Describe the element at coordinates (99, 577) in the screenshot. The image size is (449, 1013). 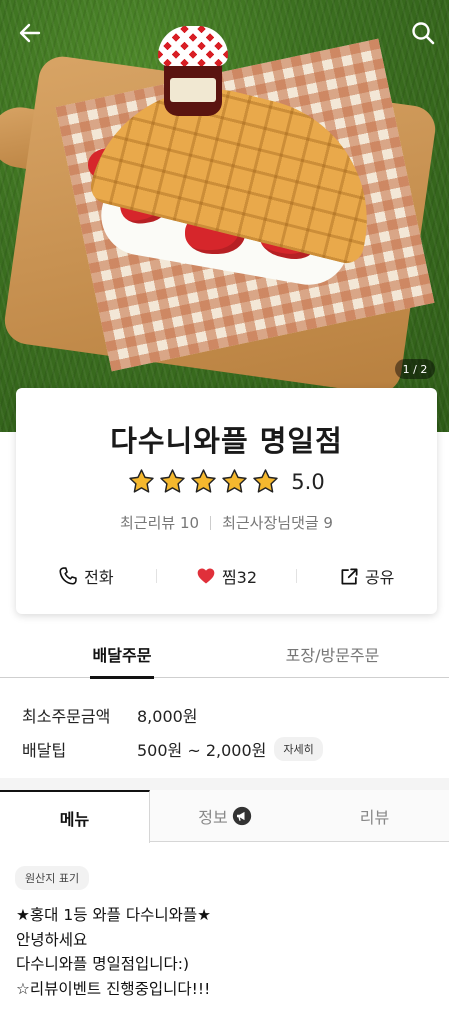
I see `call-label: 전화` at that location.